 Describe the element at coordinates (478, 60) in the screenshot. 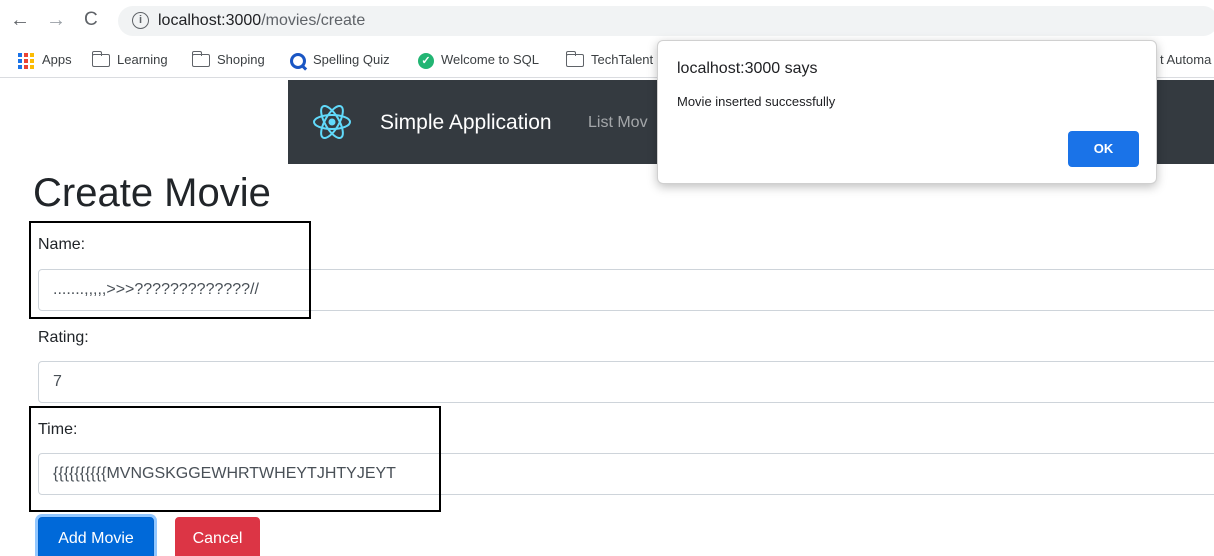

I see `bookmark-welcome-to-sql: ✓ Welcome to SQL` at that location.